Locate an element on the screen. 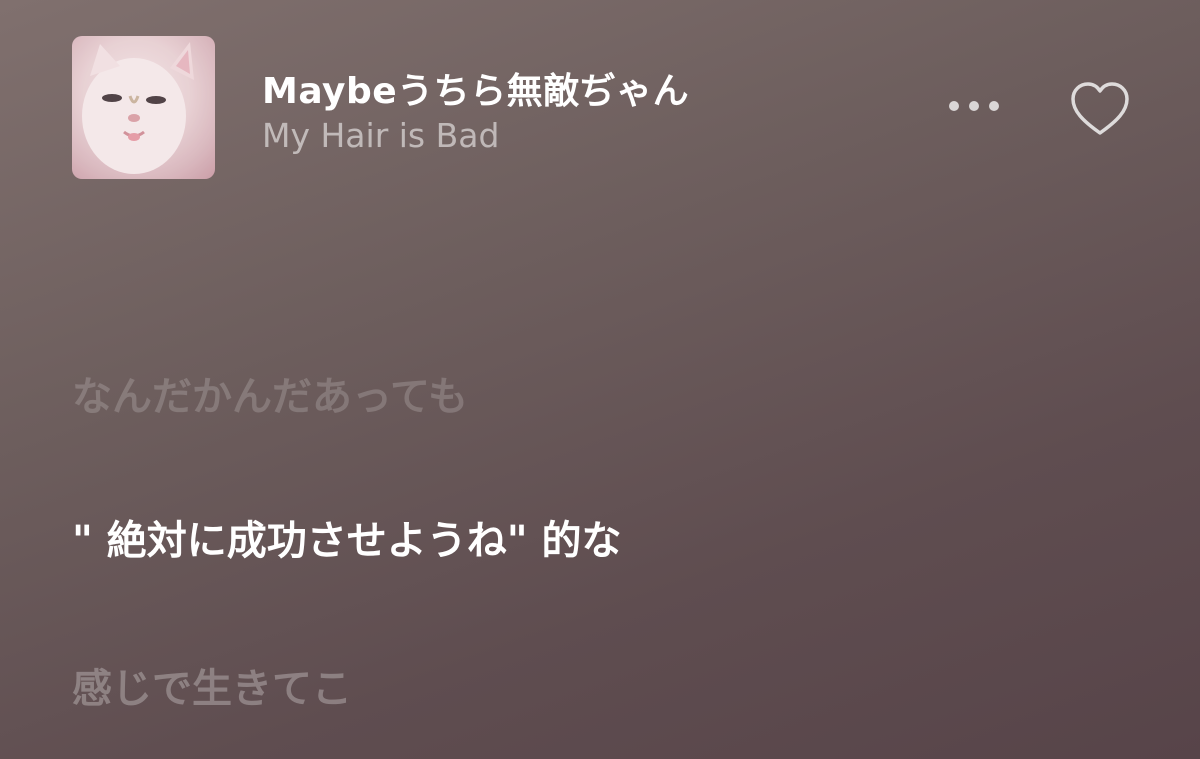 The width and height of the screenshot is (1200, 759). heart-outline-icon is located at coordinates (1100, 108).